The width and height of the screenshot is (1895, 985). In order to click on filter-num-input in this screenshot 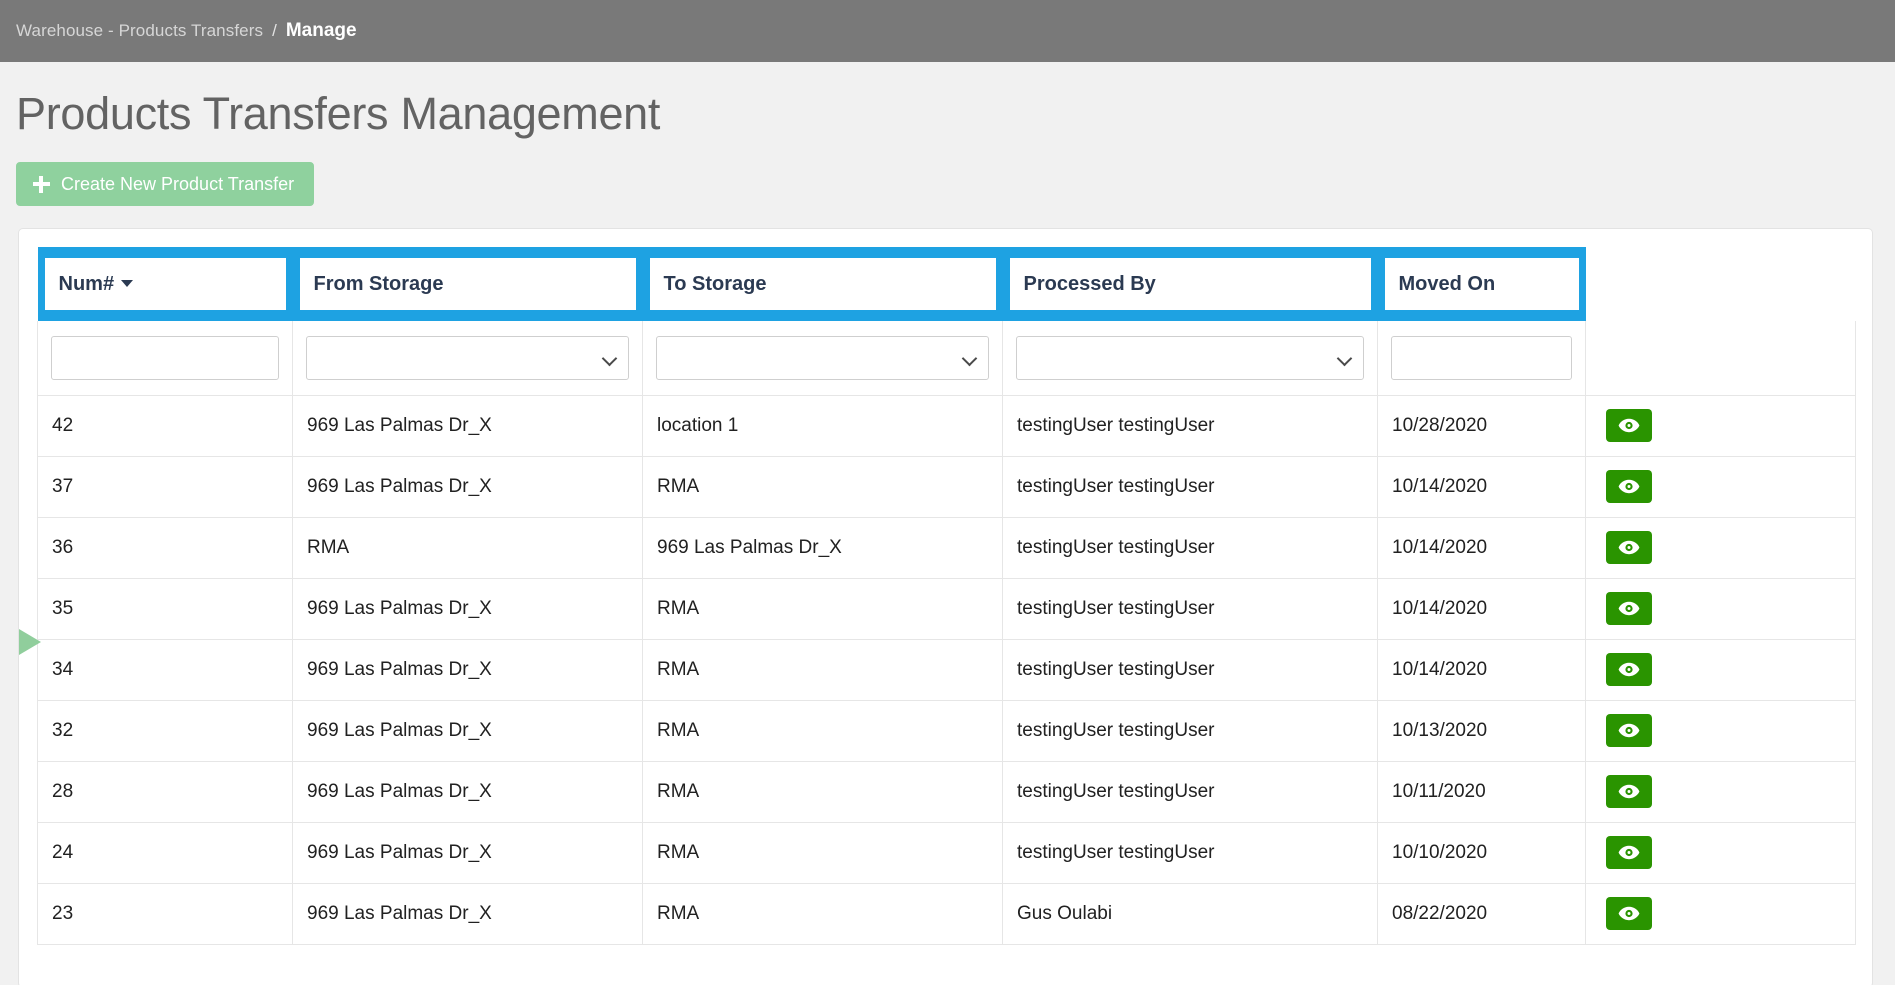, I will do `click(165, 357)`.